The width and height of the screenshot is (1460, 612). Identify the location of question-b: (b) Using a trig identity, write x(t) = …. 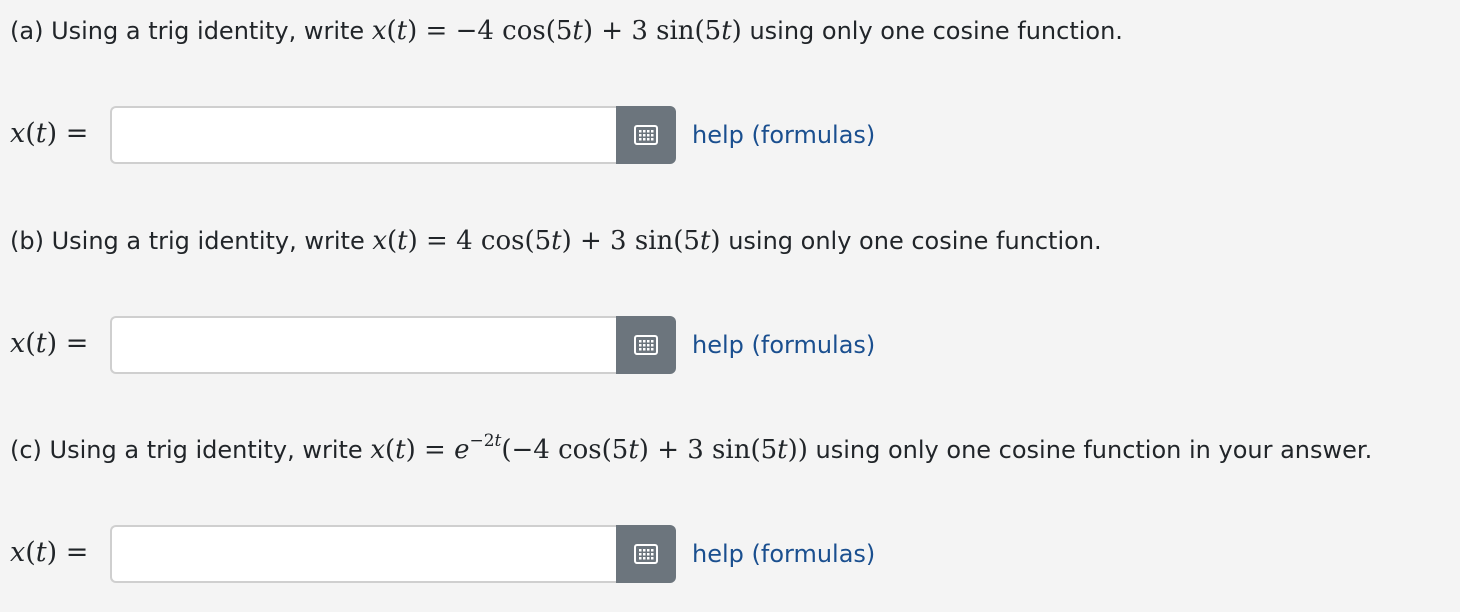
(556, 241).